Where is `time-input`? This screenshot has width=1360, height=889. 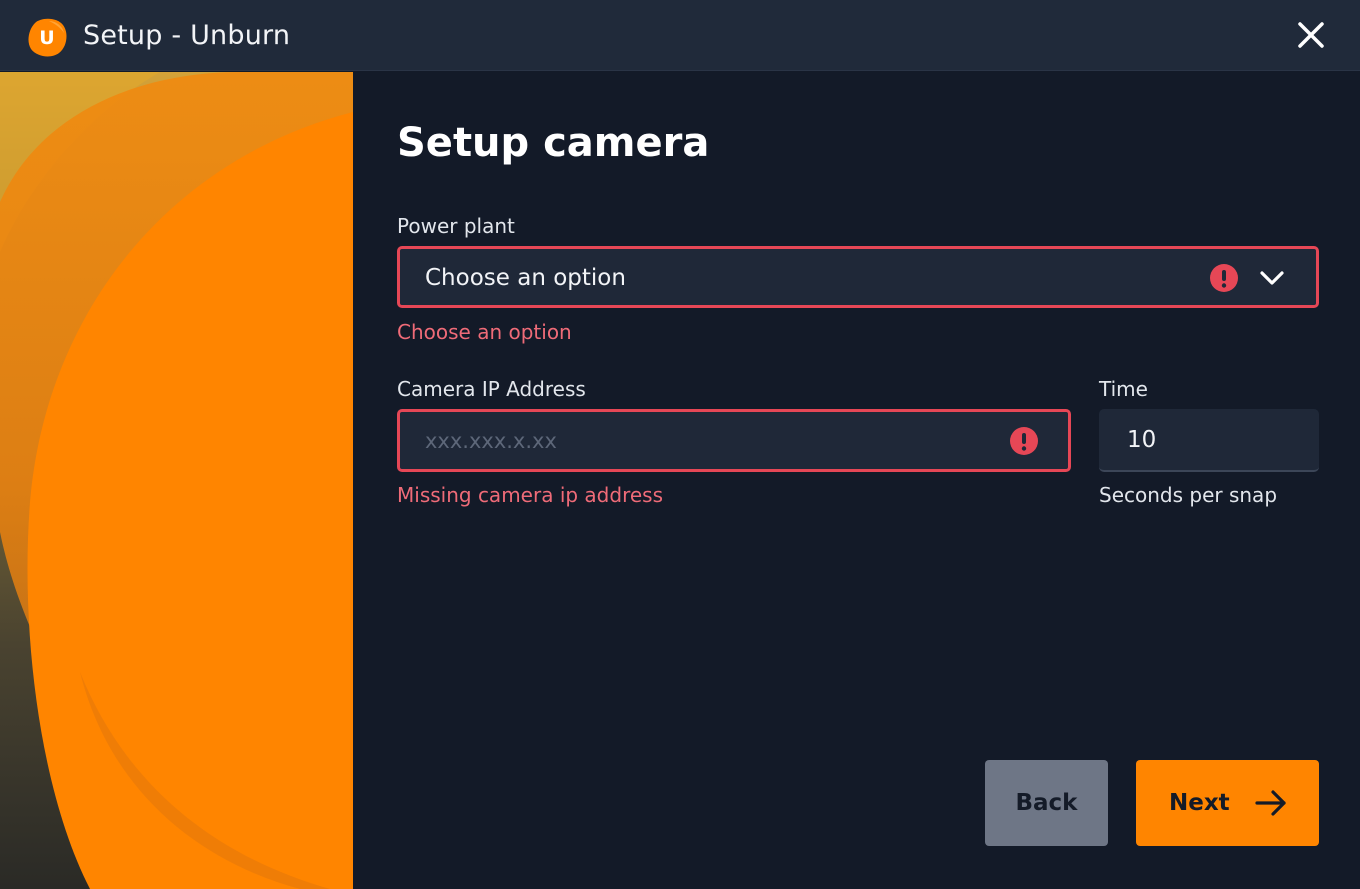
time-input is located at coordinates (1209, 439).